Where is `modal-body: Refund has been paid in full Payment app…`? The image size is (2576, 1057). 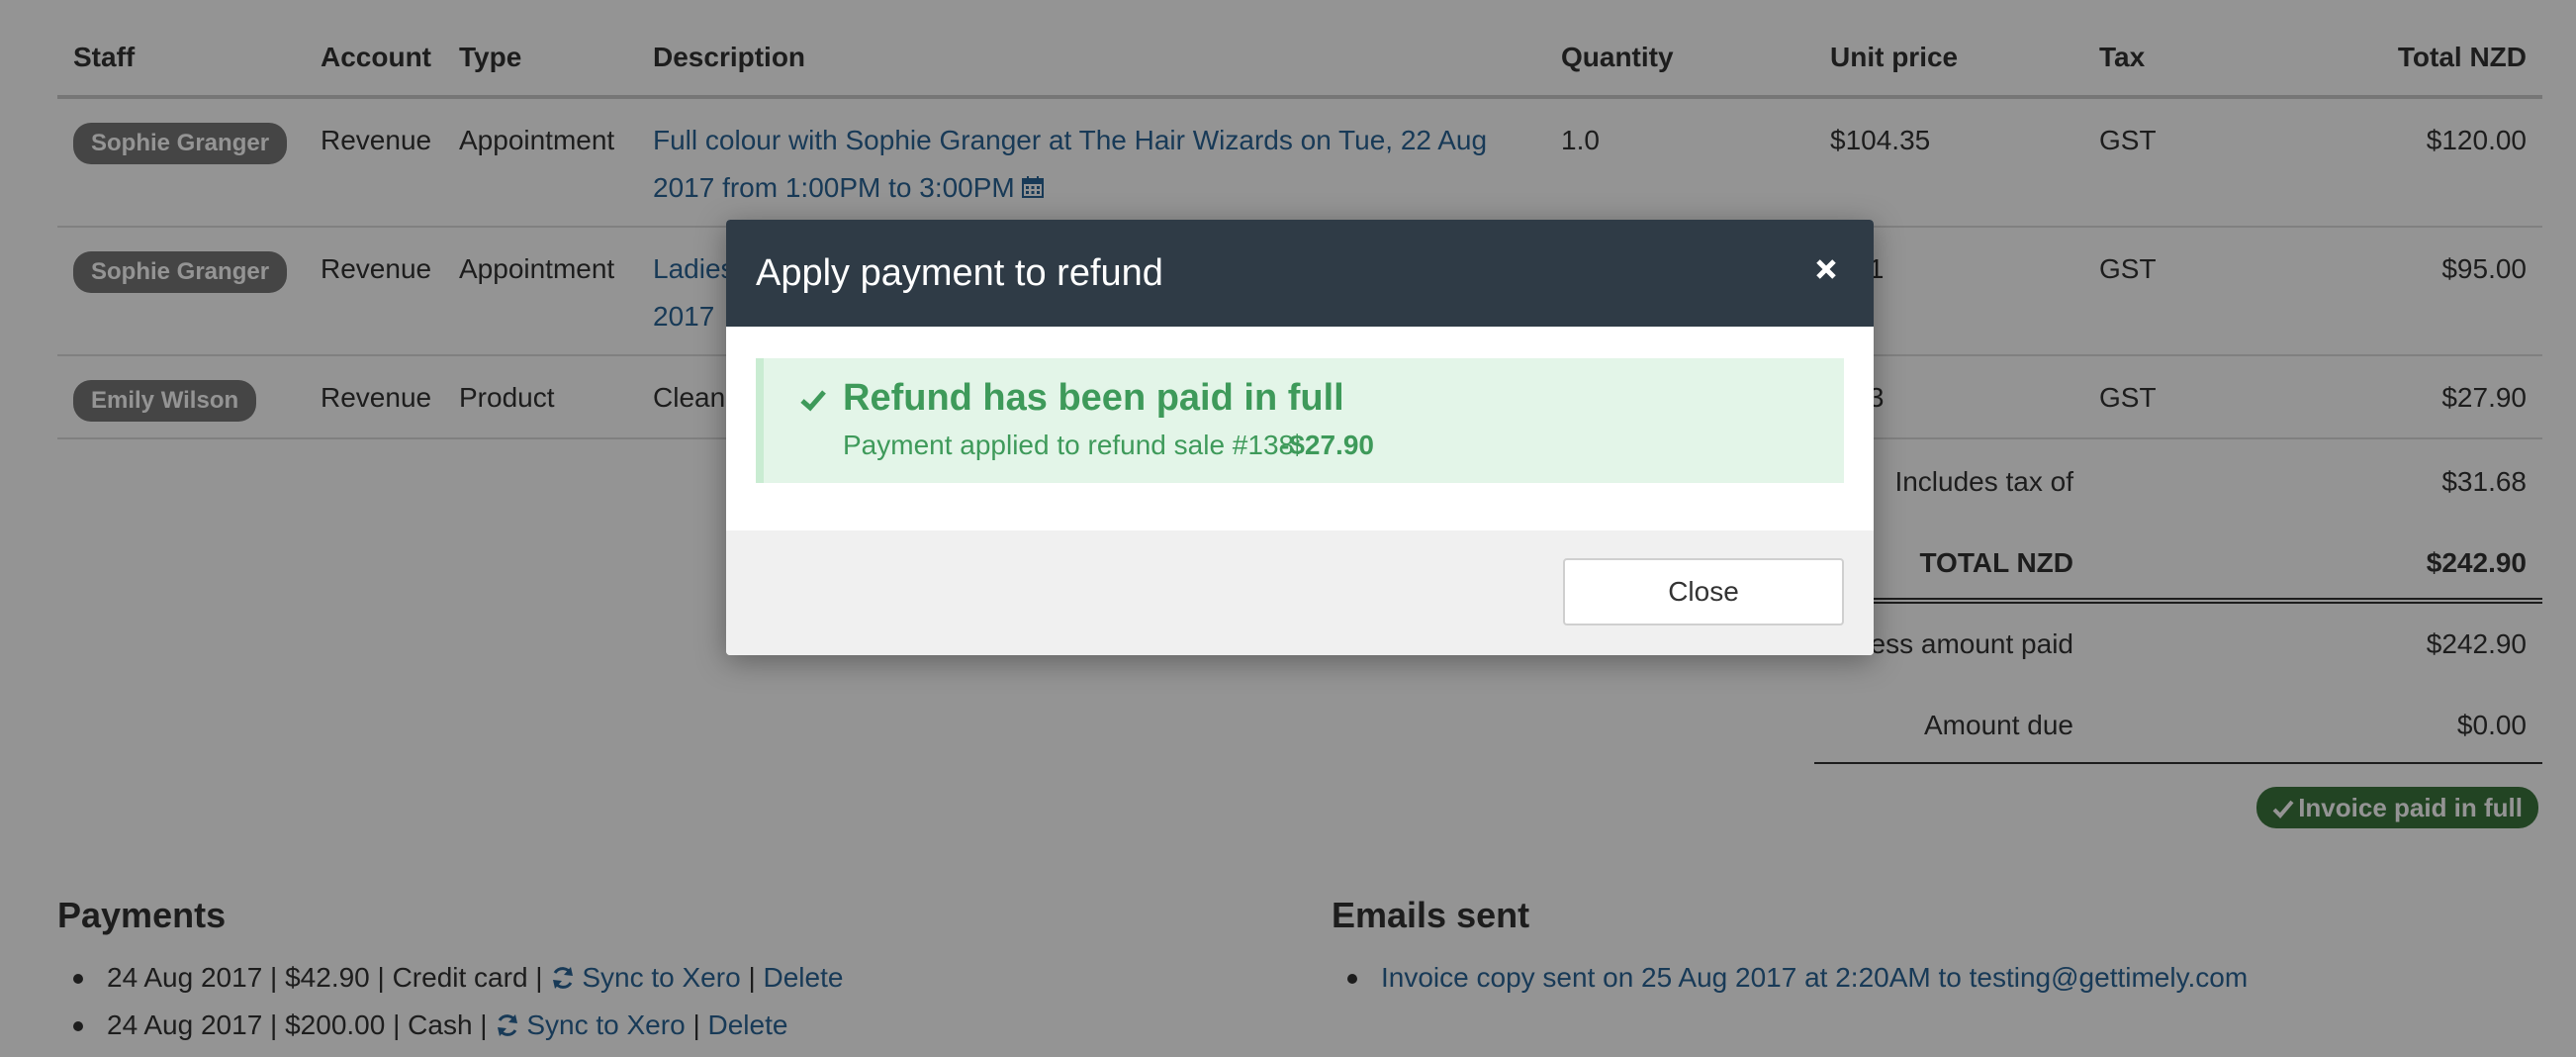
modal-body: Refund has been paid in full Payment app… is located at coordinates (1300, 439).